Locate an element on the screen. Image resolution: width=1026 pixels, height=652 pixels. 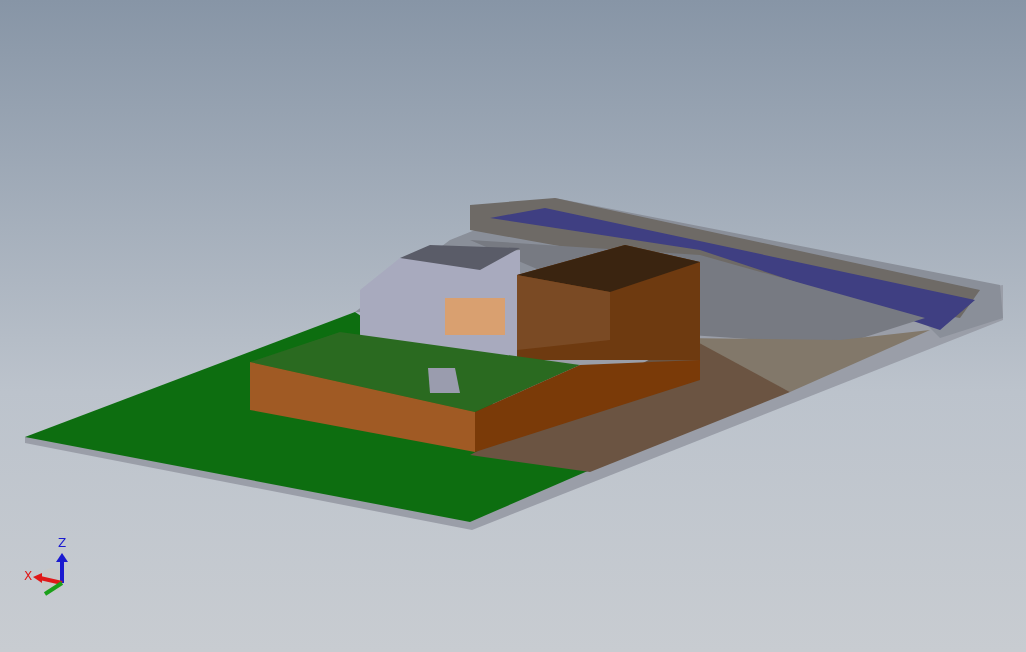
axis-label: X is located at coordinates (28, 576).